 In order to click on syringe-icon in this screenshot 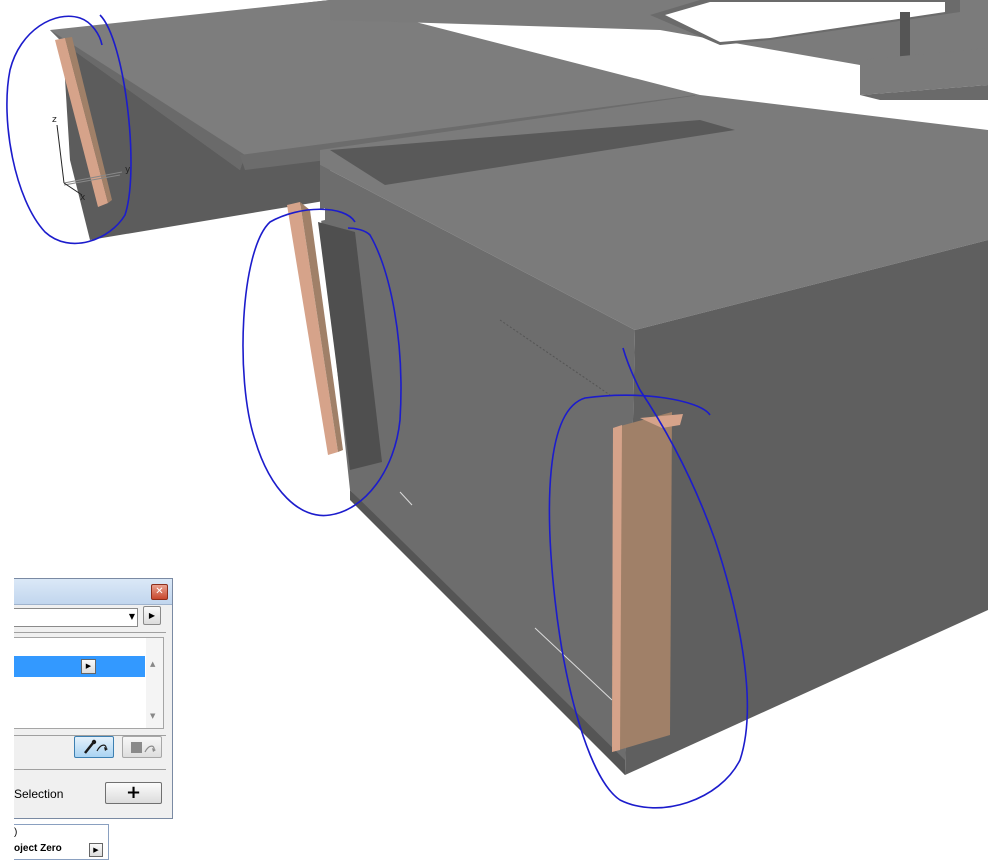, I will do `click(143, 747)`.